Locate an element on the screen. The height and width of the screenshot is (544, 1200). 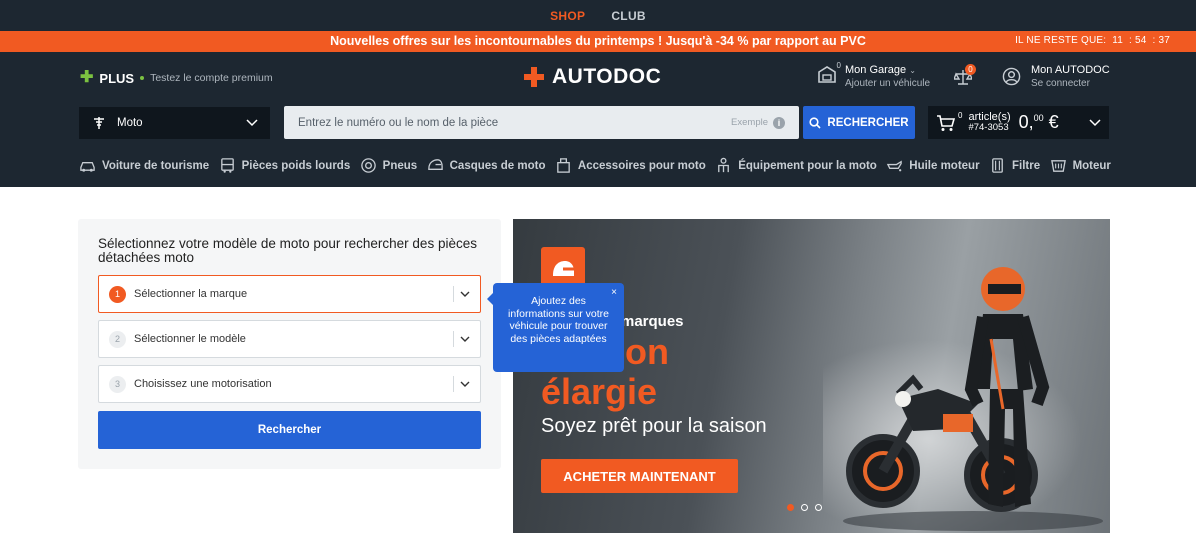
search-button-label: RECHERCHER is located at coordinates (868, 122).